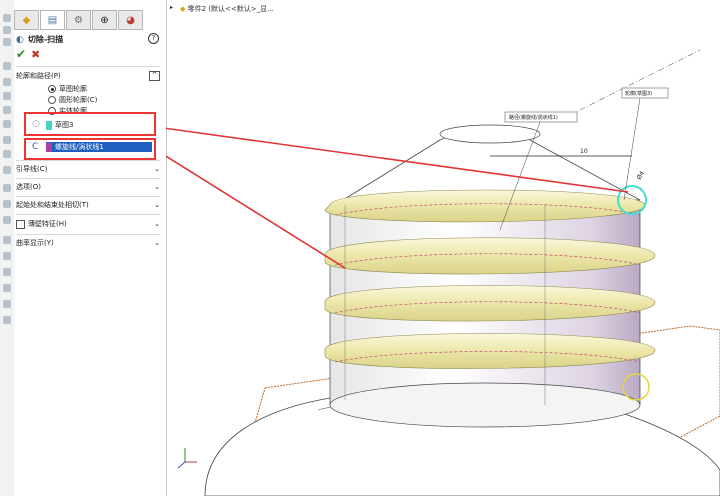  Describe the element at coordinates (88, 224) in the screenshot. I see `thin-feature-section: 薄壁特征(H) ⌄` at that location.